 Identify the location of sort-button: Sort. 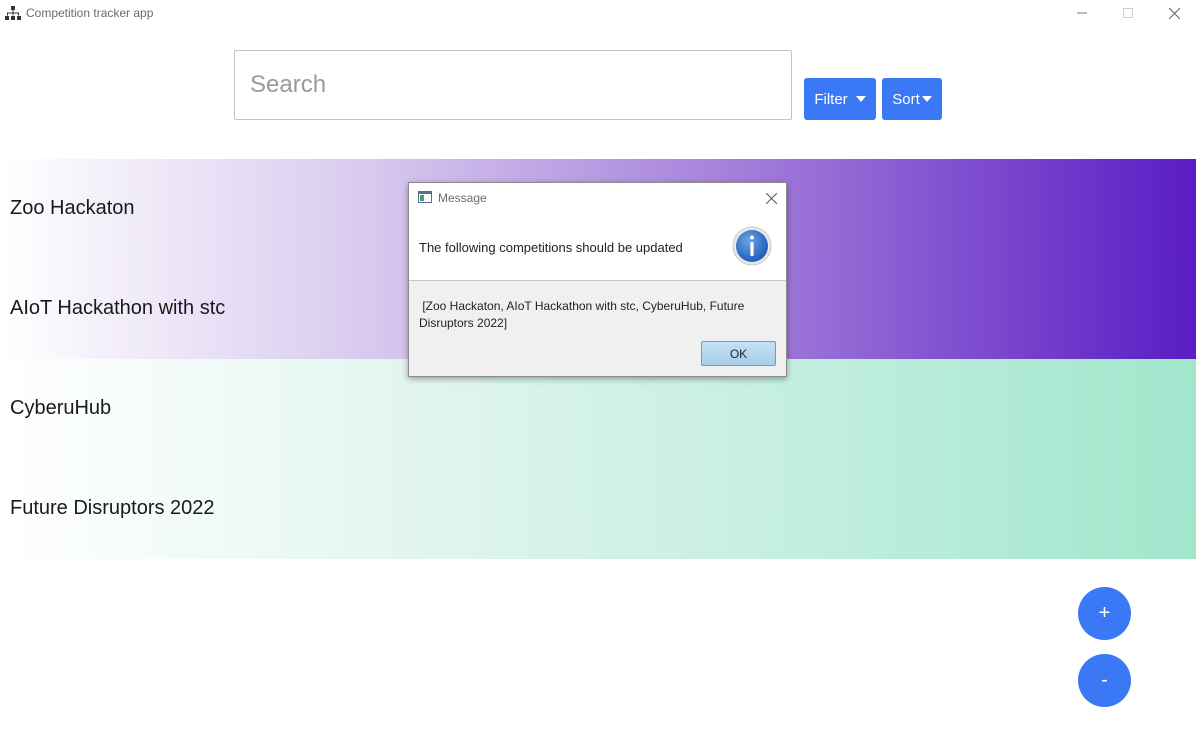
(912, 99).